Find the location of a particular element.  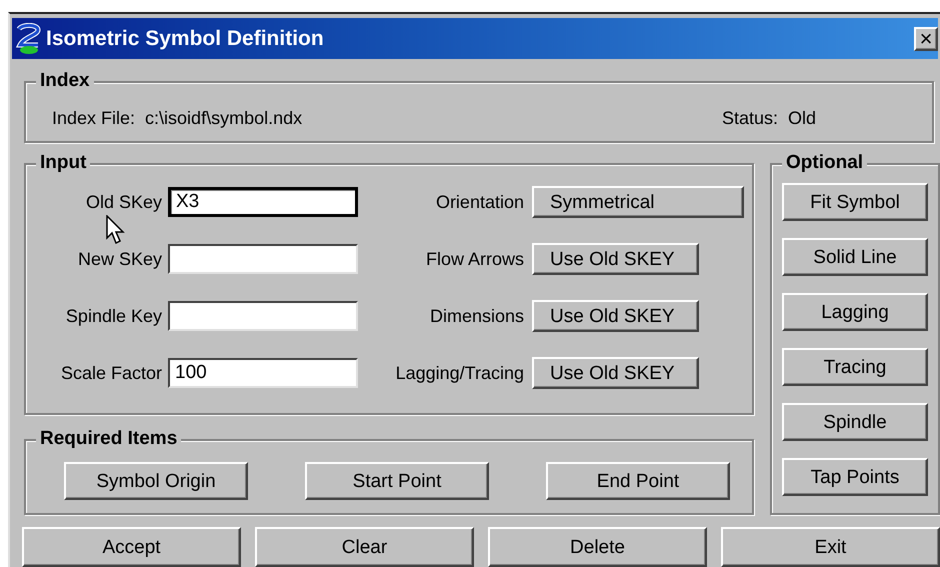

mouse-cursor-icon is located at coordinates (116, 230).